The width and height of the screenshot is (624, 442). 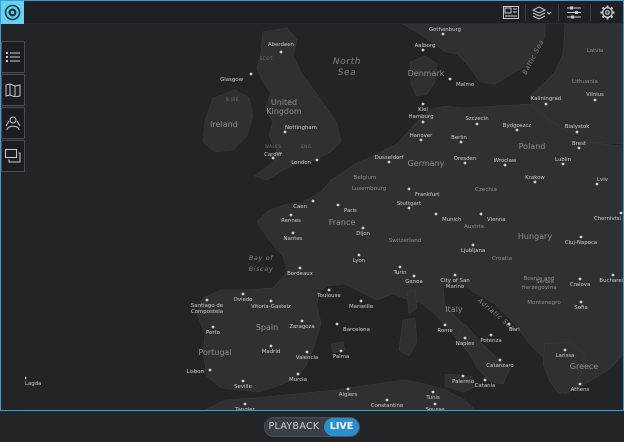 I want to click on target-icon, so click(x=12, y=12).